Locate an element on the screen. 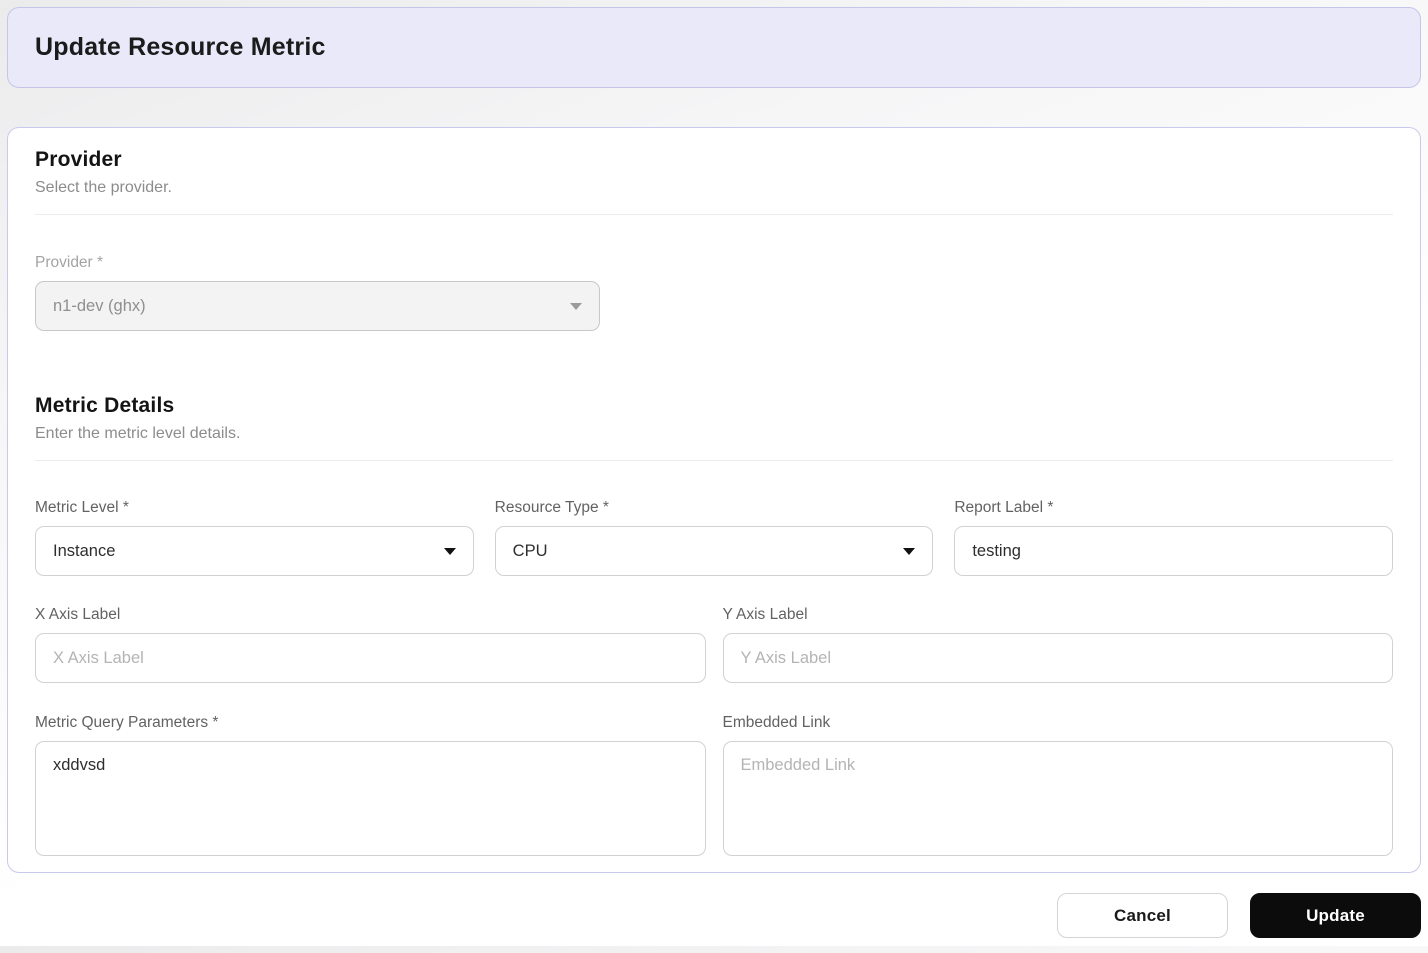 The width and height of the screenshot is (1428, 953). metric-query-parameters-field: Metric Query Parameters * xddvsd is located at coordinates (370, 787).